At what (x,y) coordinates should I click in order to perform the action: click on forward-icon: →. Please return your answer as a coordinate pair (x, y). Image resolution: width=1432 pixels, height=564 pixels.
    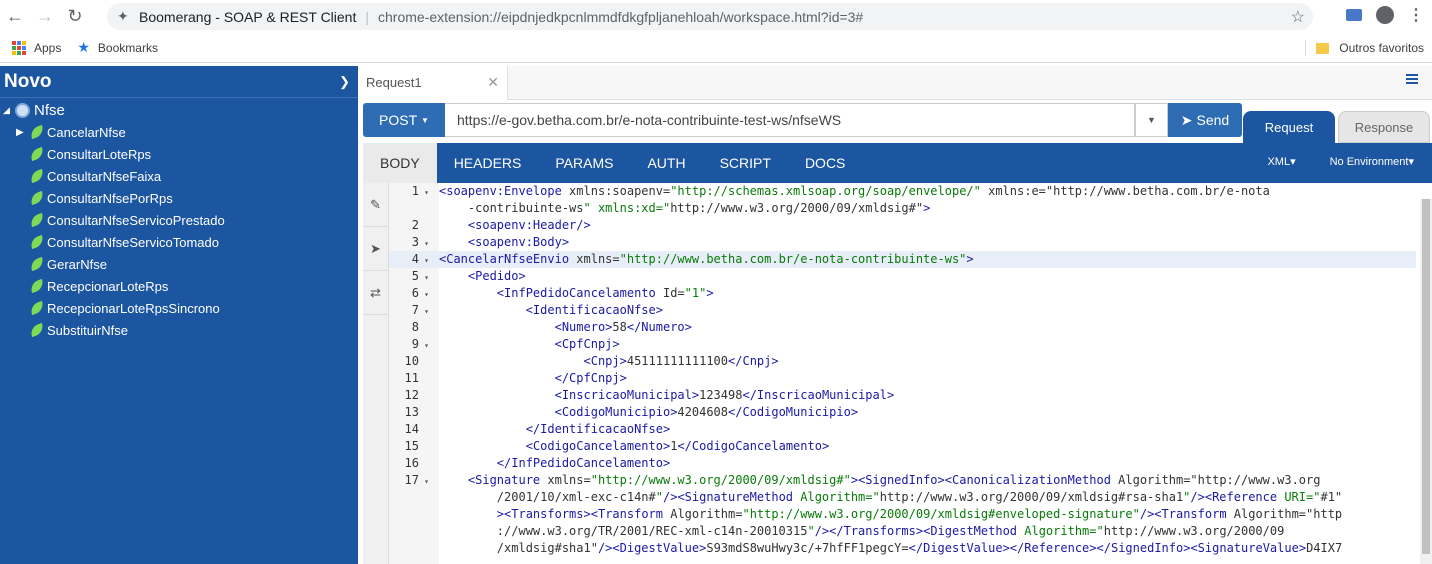
    Looking at the image, I should click on (45, 17).